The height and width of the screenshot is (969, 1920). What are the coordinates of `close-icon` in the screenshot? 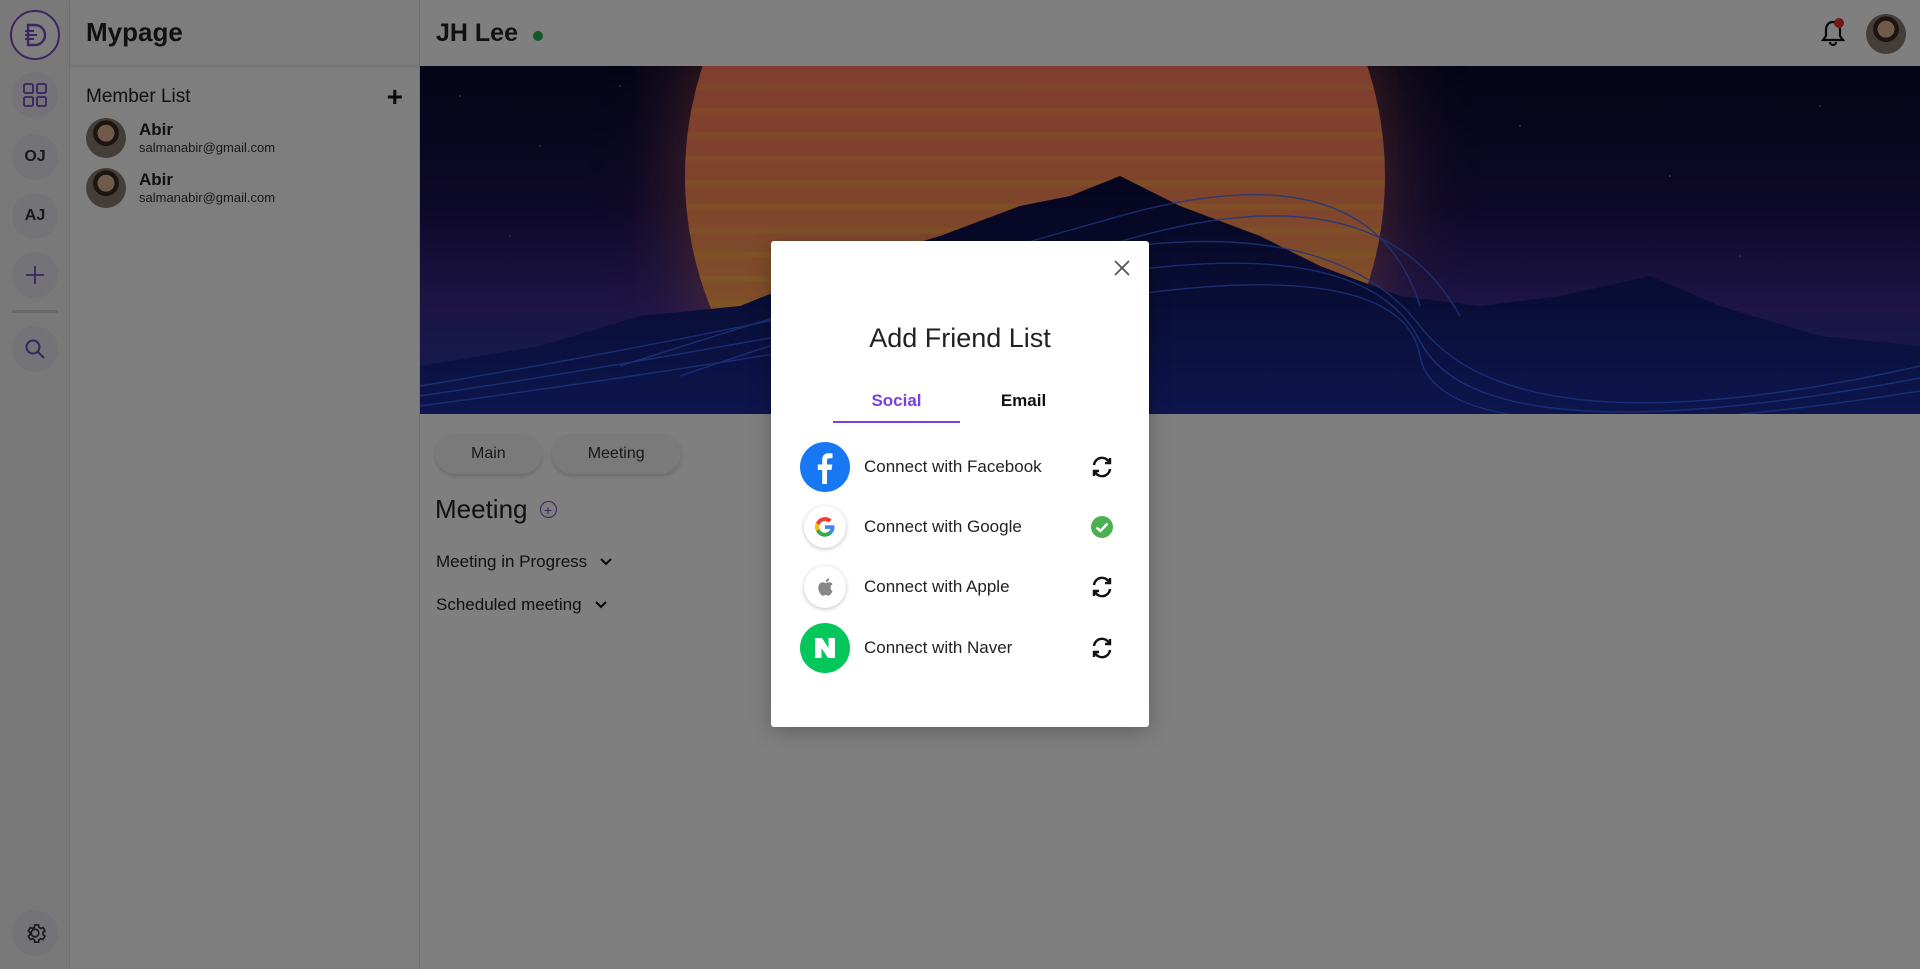 It's located at (1122, 268).